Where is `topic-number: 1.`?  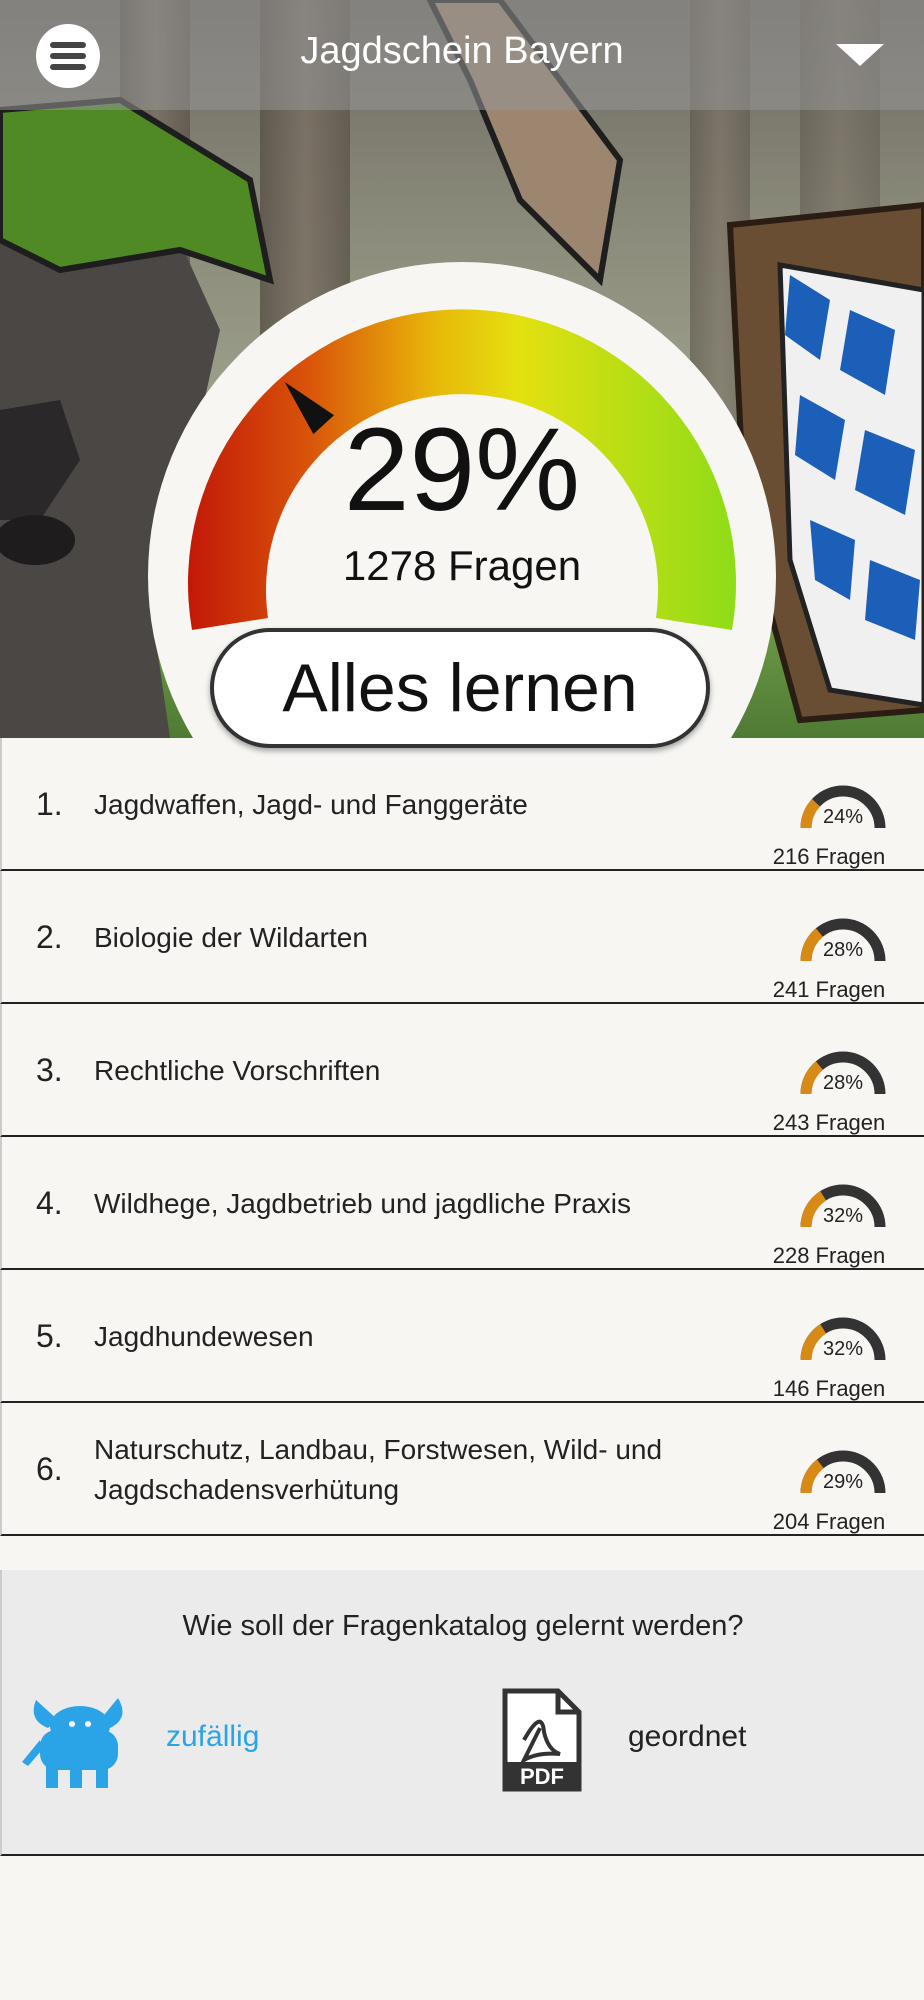 topic-number: 1. is located at coordinates (49, 804).